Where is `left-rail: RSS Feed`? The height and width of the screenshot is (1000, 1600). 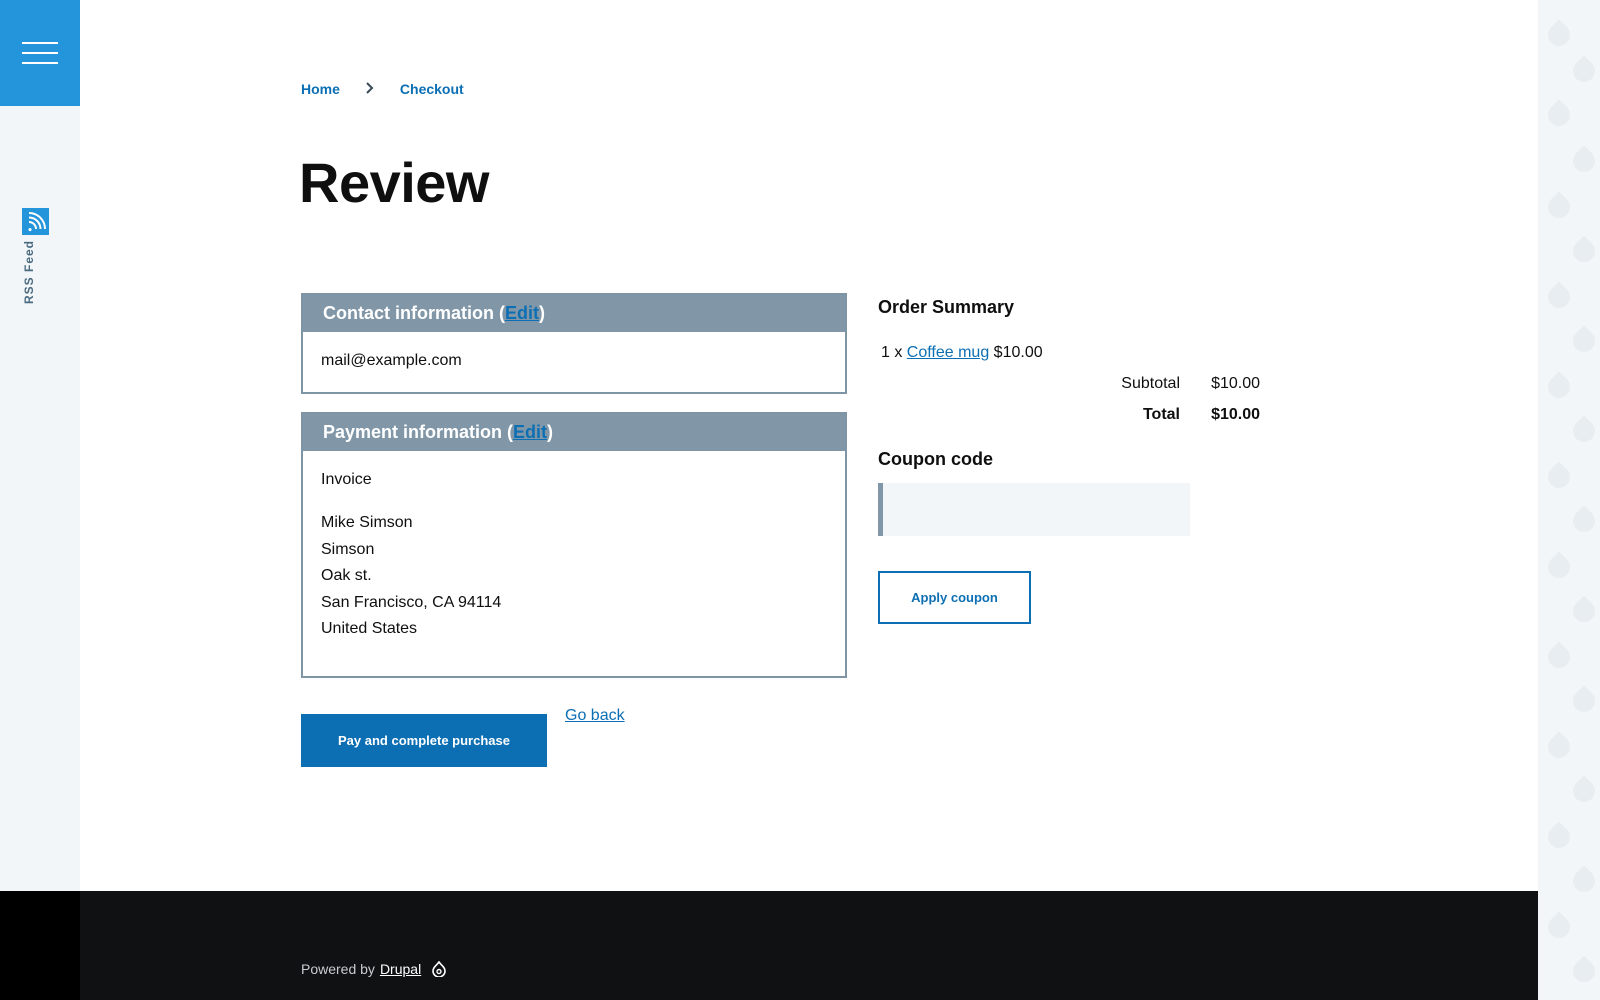 left-rail: RSS Feed is located at coordinates (40, 445).